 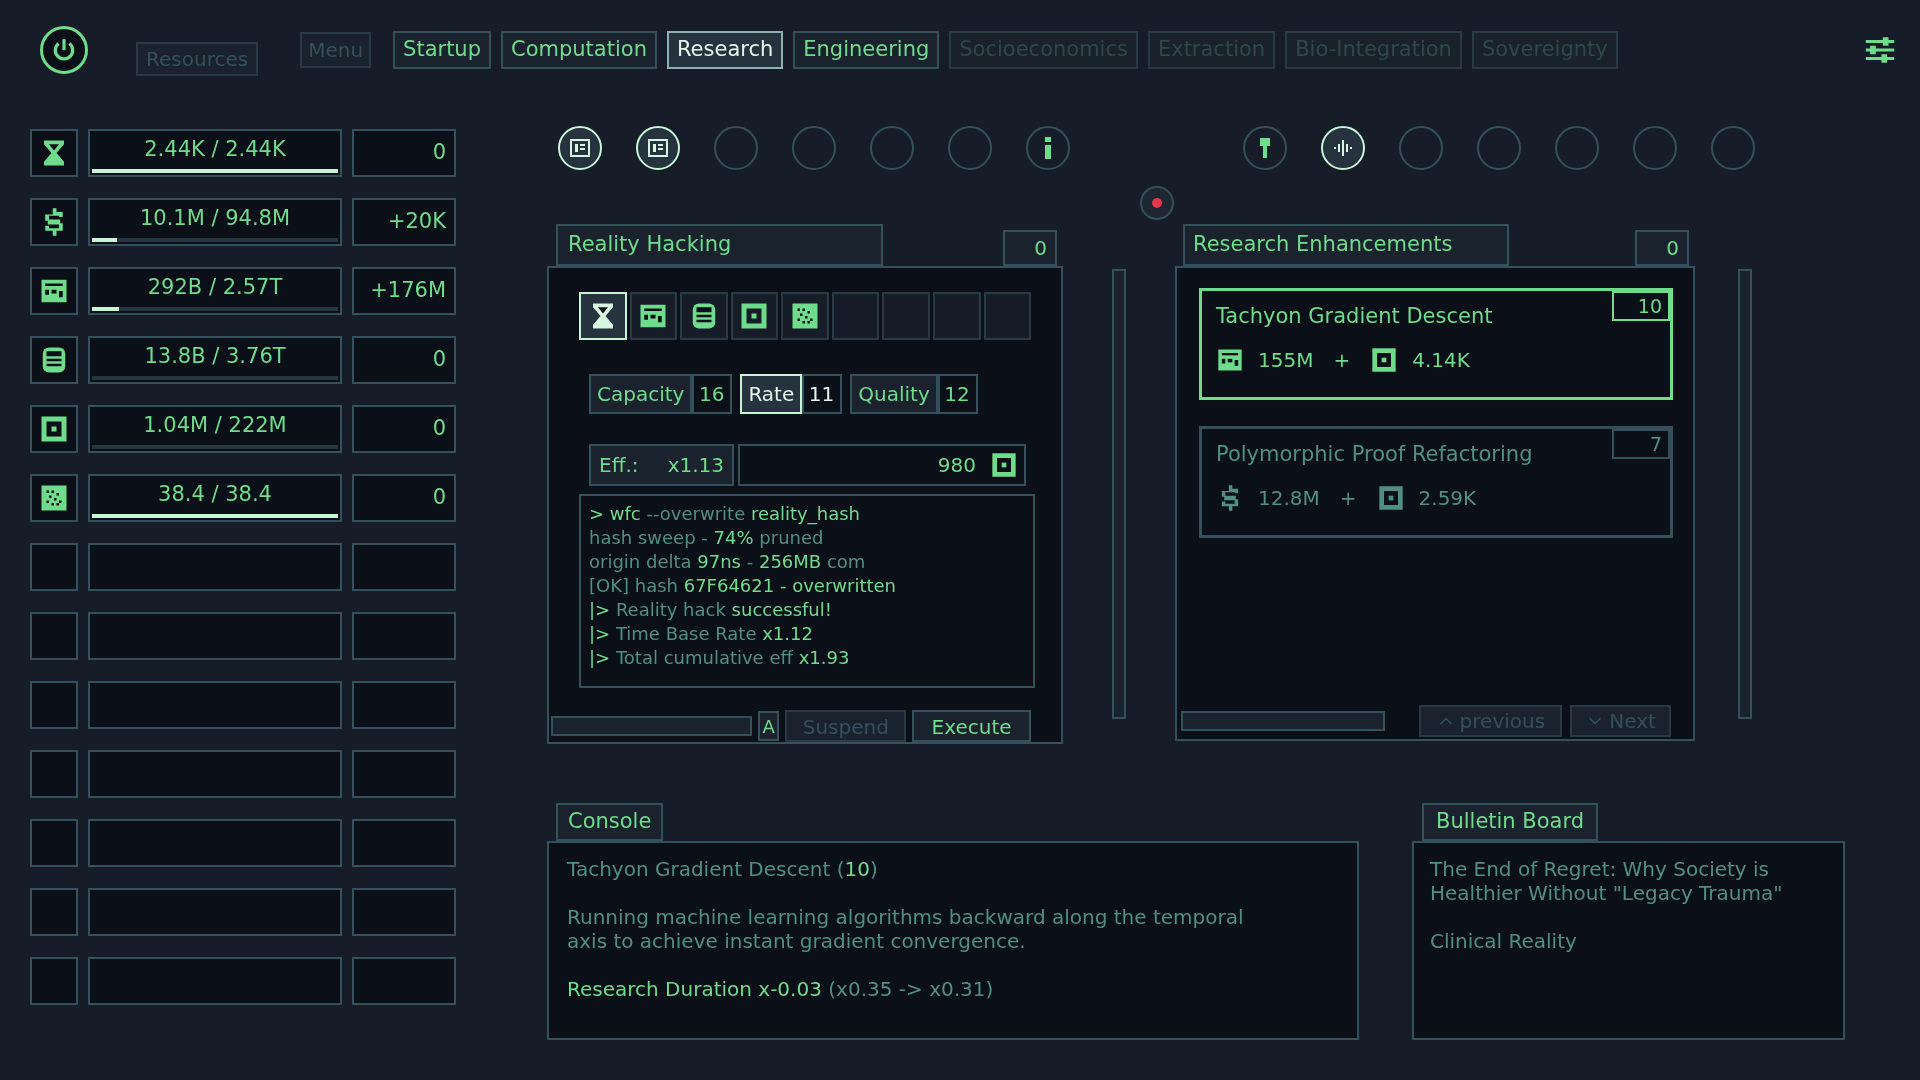 I want to click on power-button, so click(x=64, y=50).